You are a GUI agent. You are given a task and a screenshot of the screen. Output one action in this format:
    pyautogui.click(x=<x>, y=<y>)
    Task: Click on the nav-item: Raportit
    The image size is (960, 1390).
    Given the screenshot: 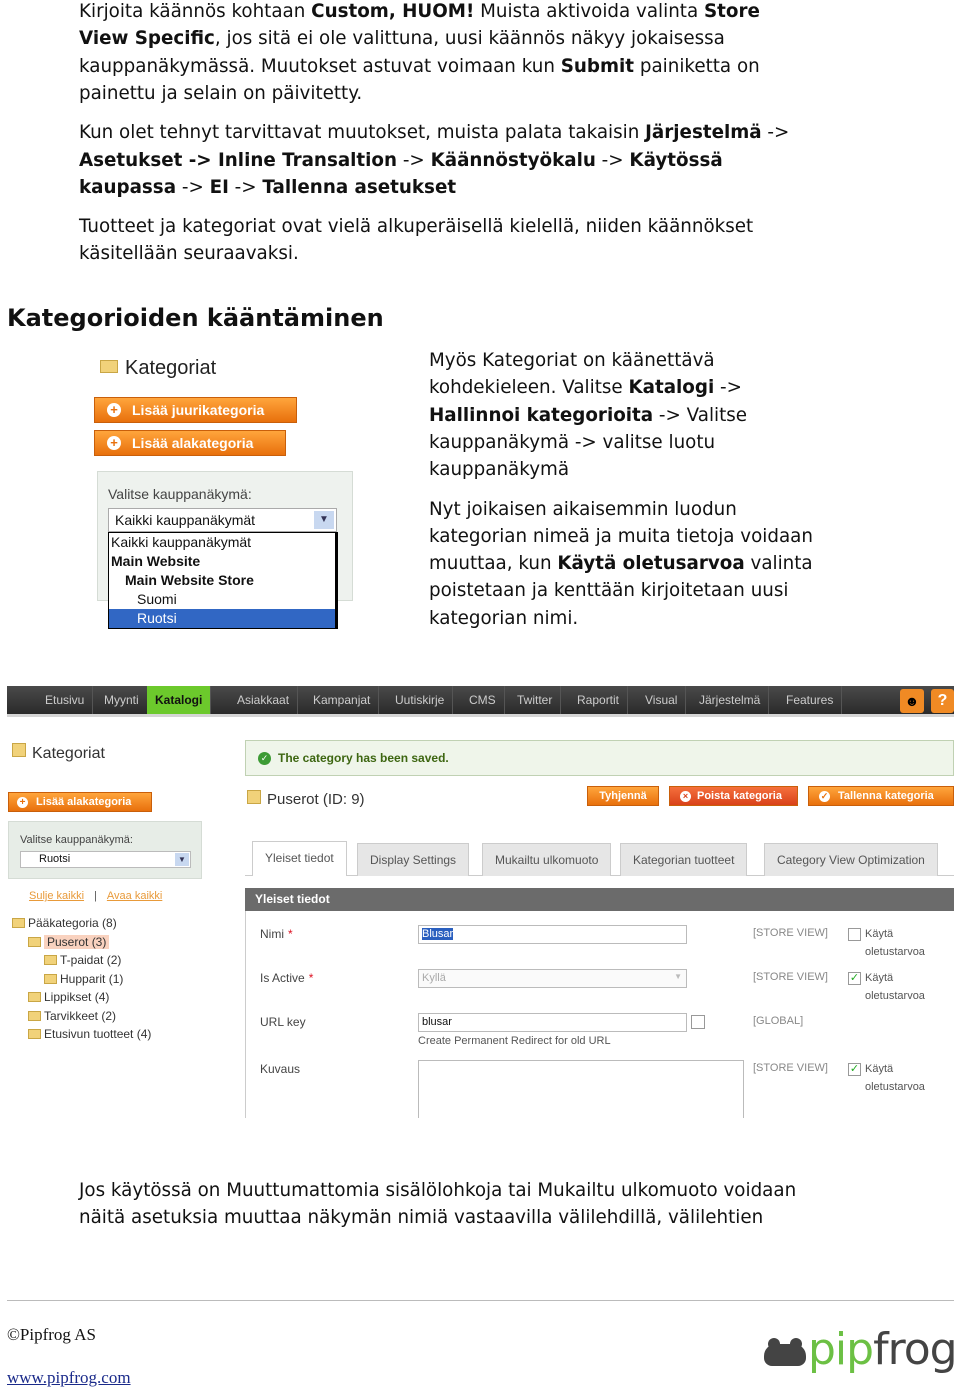 What is the action you would take?
    pyautogui.click(x=599, y=700)
    